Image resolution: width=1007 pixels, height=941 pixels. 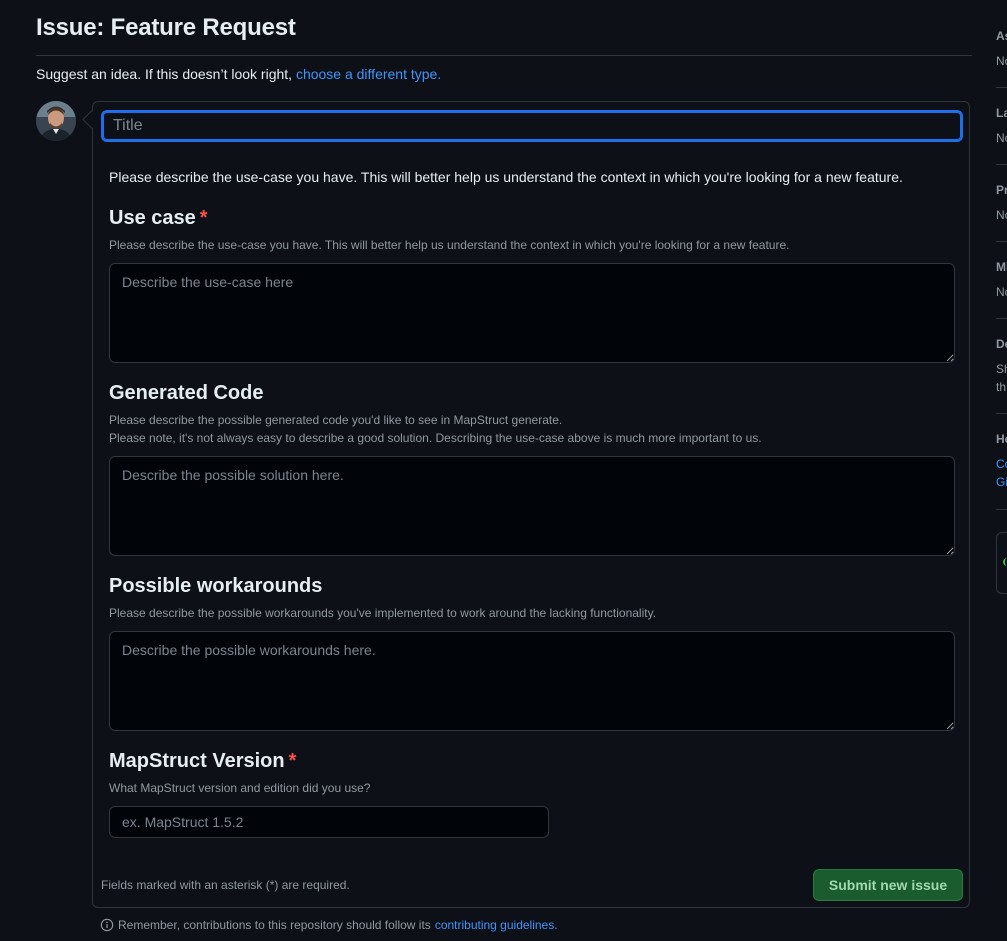 I want to click on workarounds-label-text: Possible workarounds, so click(x=216, y=586).